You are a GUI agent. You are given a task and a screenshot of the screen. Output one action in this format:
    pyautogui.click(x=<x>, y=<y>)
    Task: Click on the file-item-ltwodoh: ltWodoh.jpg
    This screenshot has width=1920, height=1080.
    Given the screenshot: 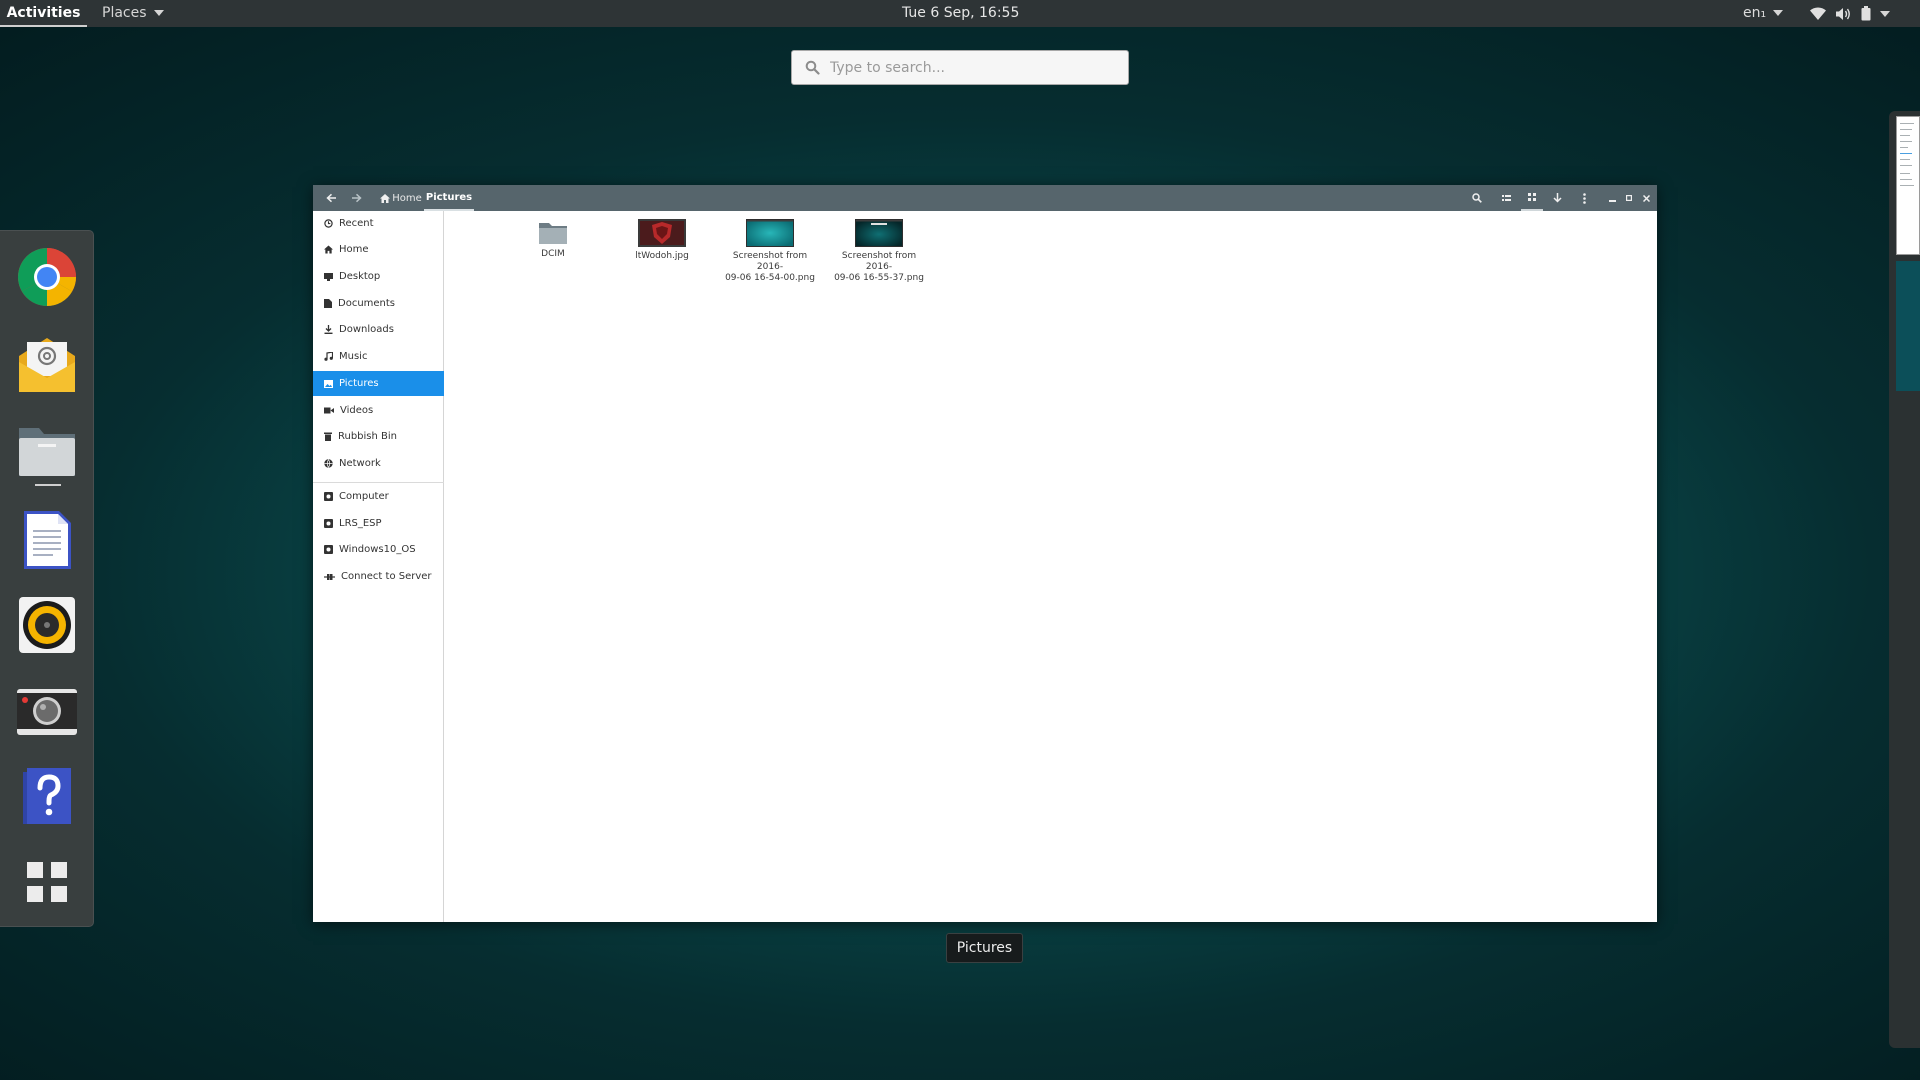 What is the action you would take?
    pyautogui.click(x=662, y=240)
    